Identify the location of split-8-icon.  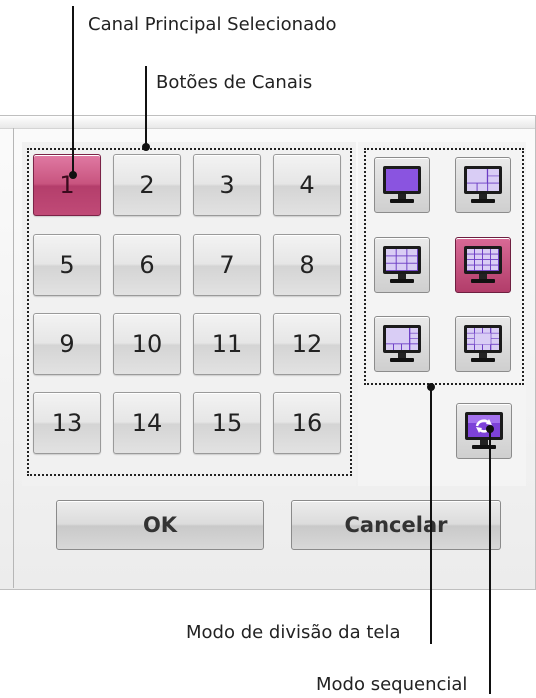
(402, 343).